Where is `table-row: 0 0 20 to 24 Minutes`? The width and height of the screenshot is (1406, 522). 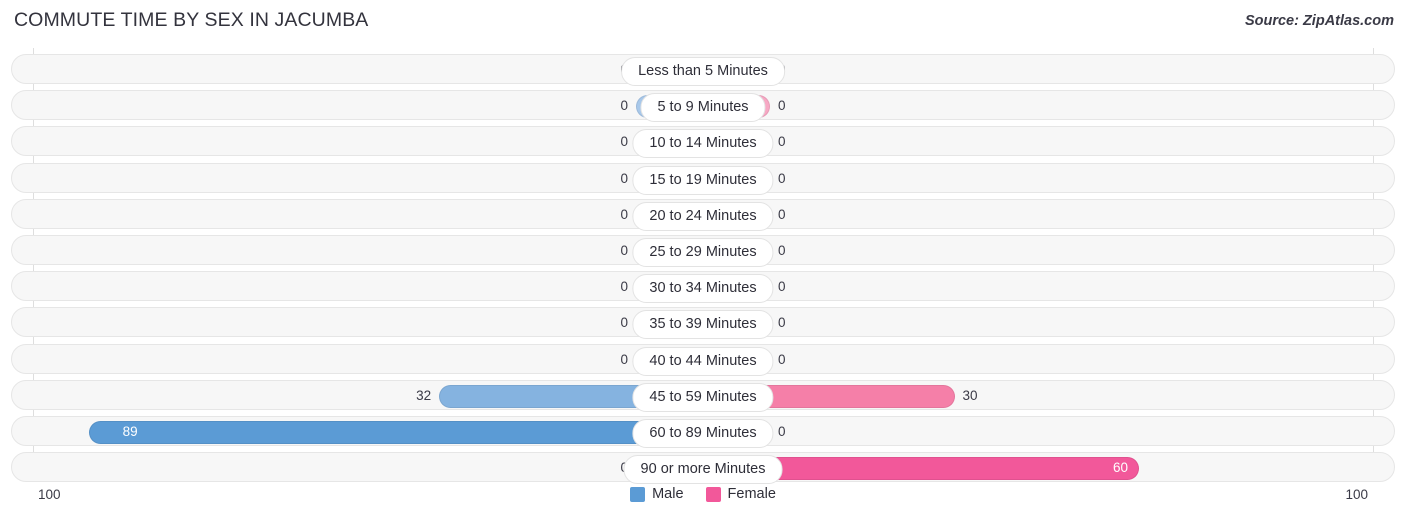
table-row: 0 0 20 to 24 Minutes is located at coordinates (703, 214).